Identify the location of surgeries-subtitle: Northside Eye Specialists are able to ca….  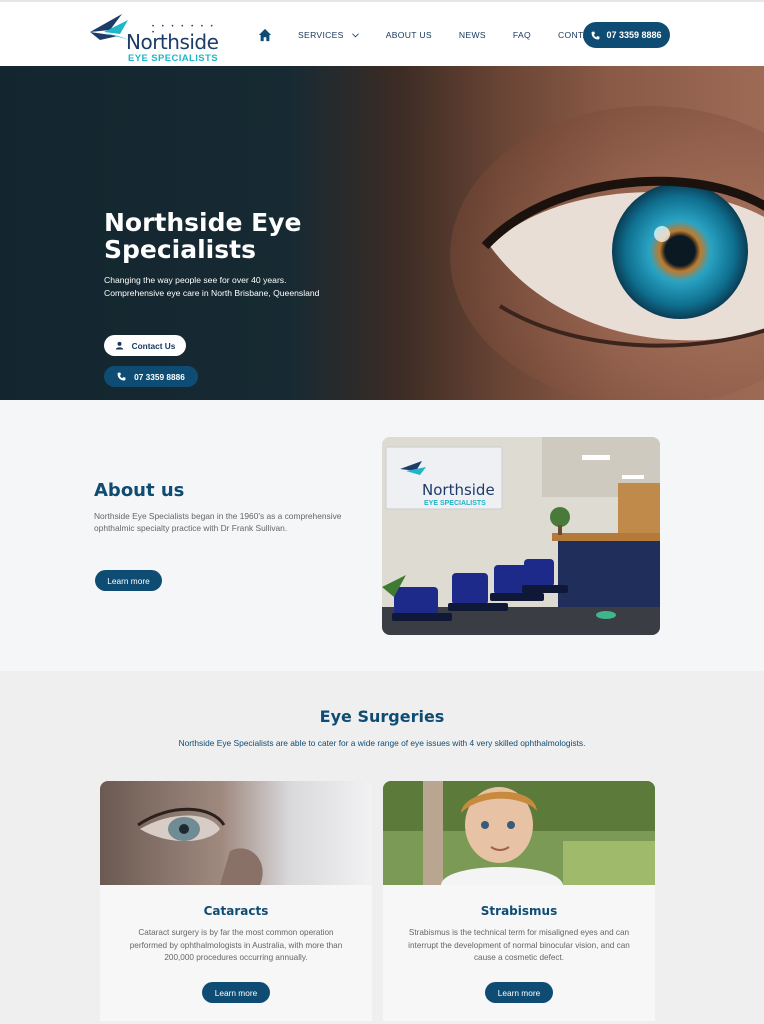
(382, 743).